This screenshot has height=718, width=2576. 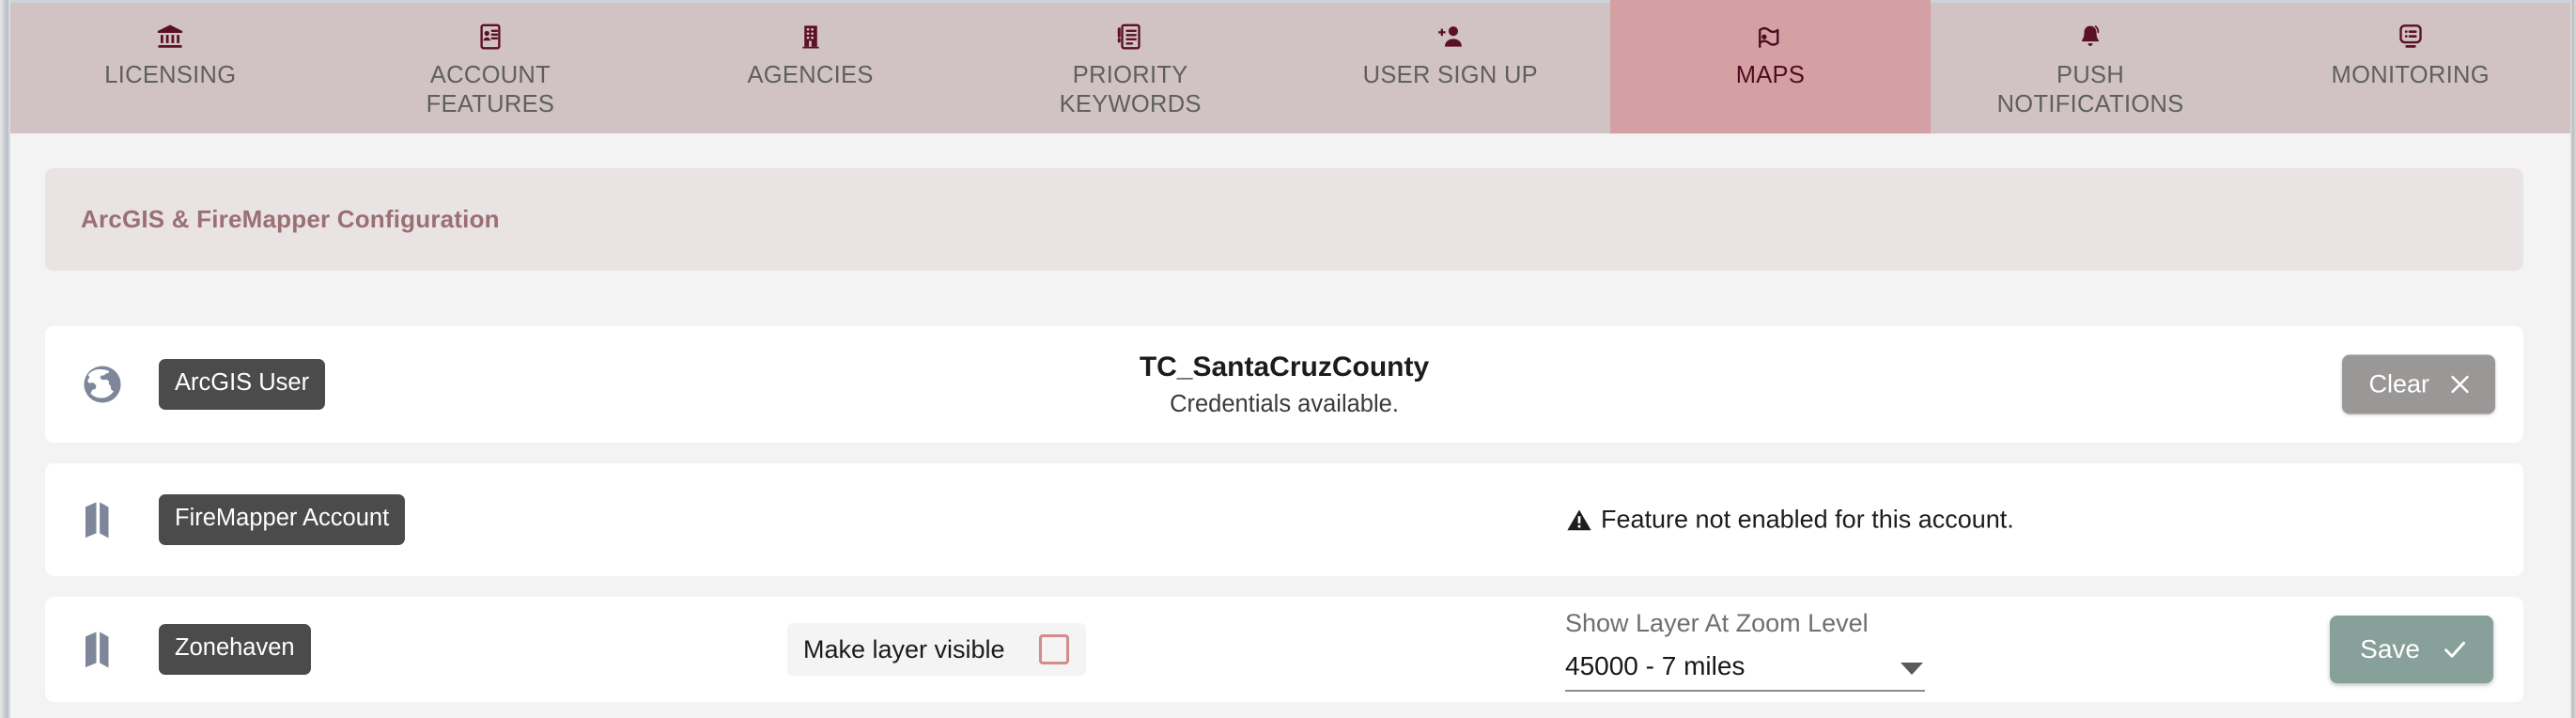 I want to click on map-flag-icon, so click(x=1770, y=37).